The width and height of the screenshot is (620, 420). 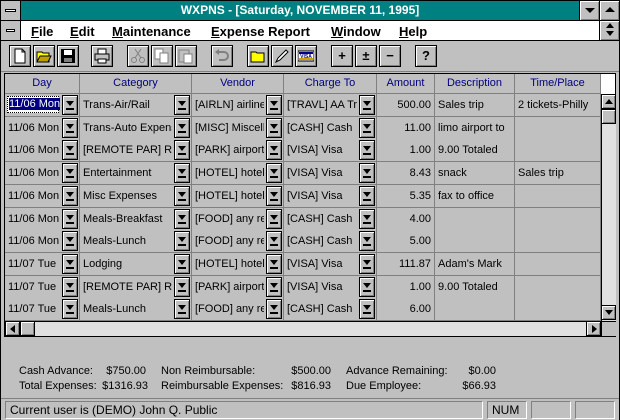 I want to click on restore-button, so click(x=609, y=30).